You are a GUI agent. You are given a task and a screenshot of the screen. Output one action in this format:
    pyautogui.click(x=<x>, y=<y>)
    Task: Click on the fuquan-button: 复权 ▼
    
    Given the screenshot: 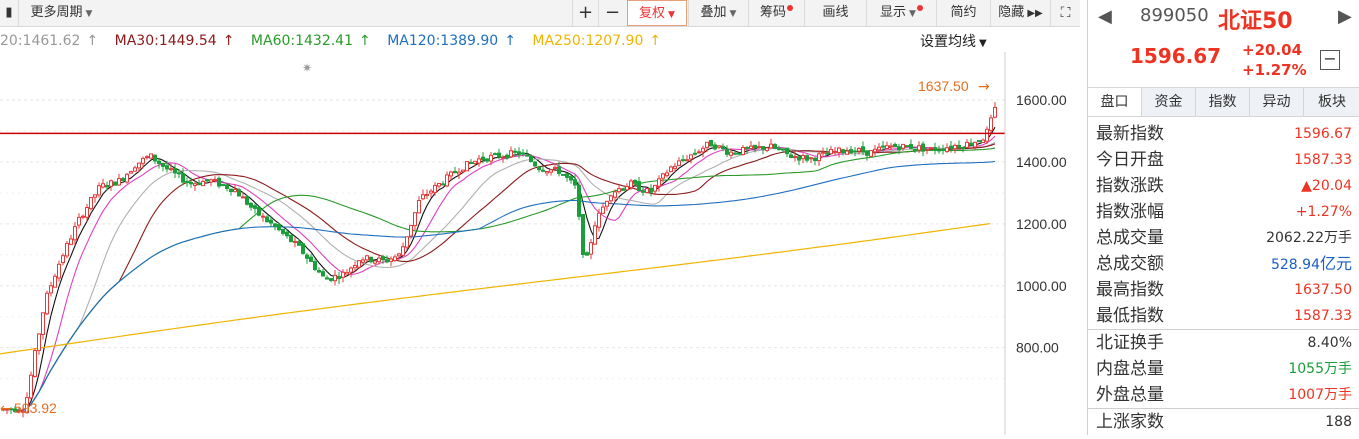 What is the action you would take?
    pyautogui.click(x=657, y=13)
    